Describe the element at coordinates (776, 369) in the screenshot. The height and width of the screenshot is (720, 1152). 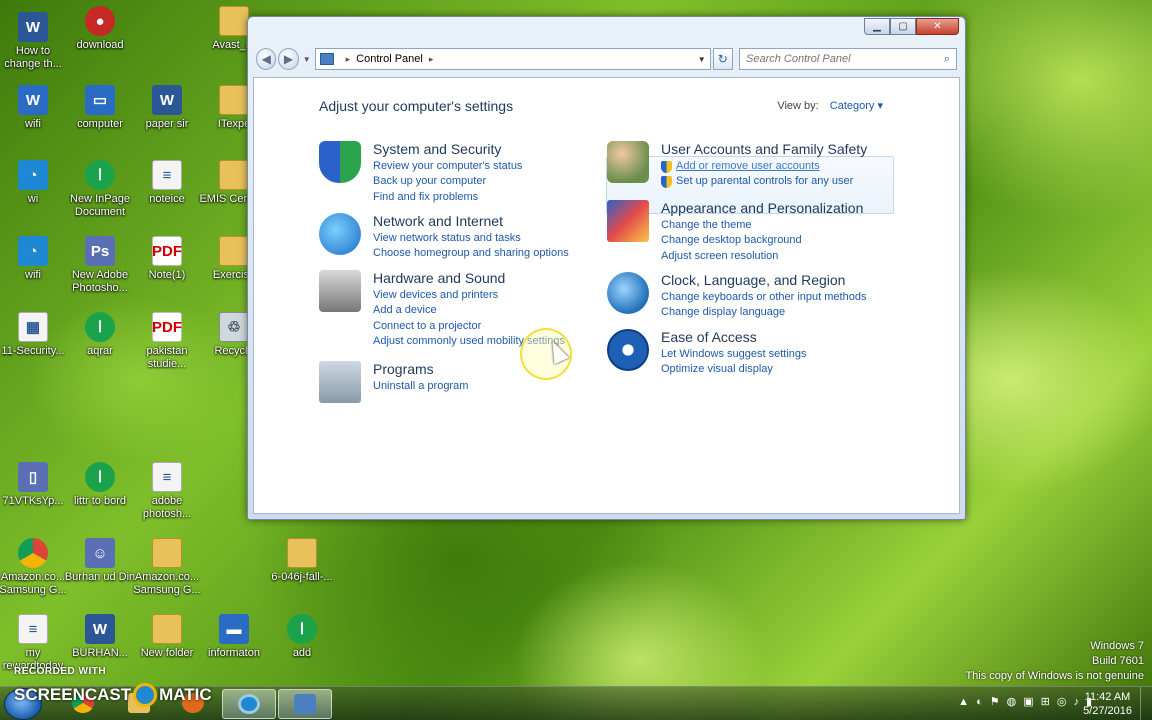
I see `category-link: Optimize visual display` at that location.